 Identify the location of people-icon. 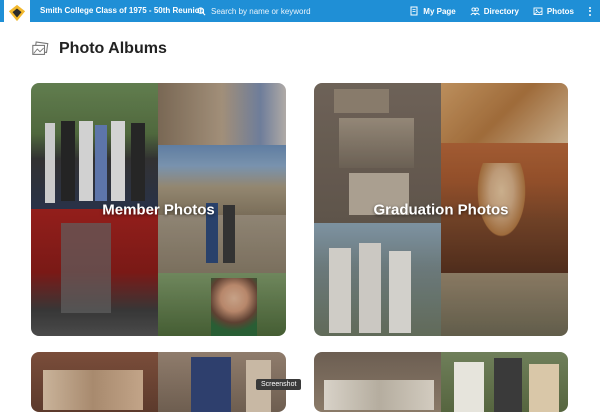
(475, 11).